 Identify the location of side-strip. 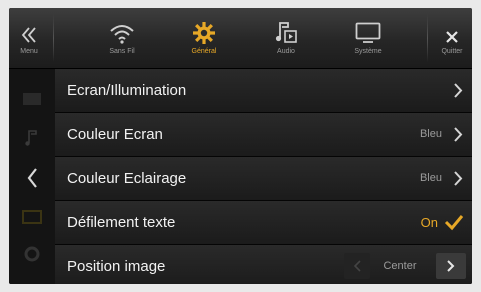
(32, 176).